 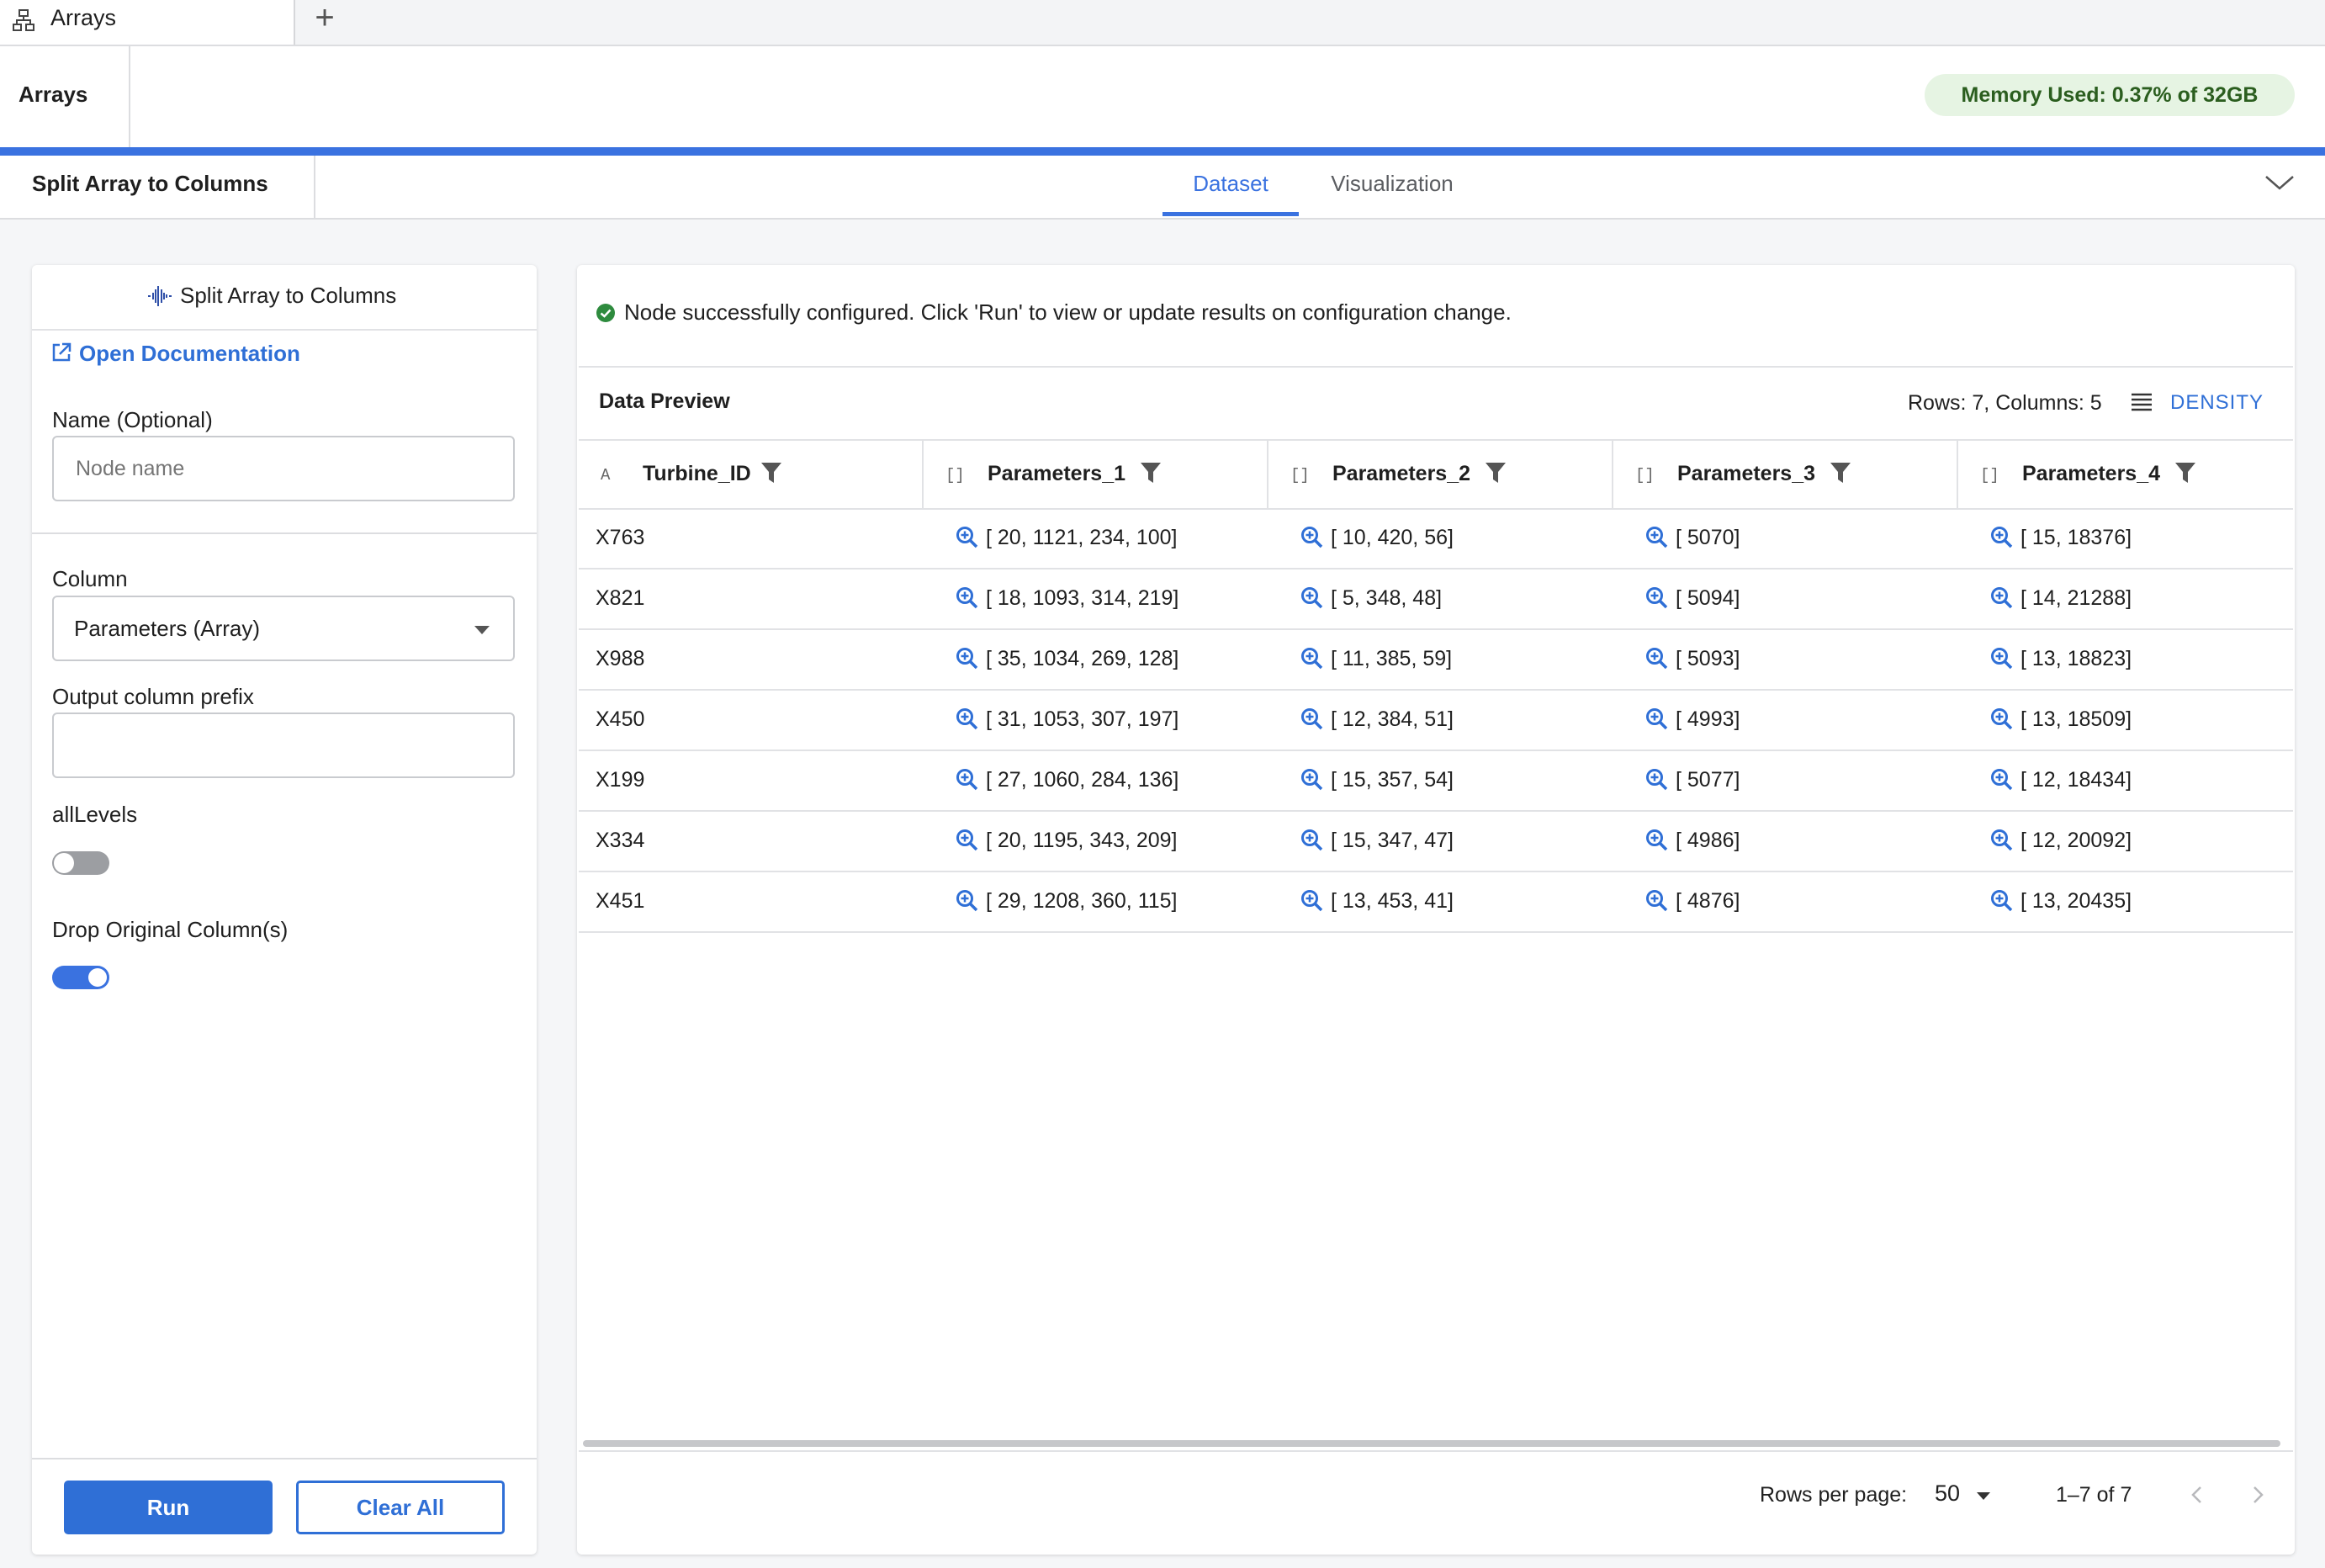 What do you see at coordinates (1082, 901) in the screenshot?
I see `cell-value: [ 29, 1208, 360, 115]` at bounding box center [1082, 901].